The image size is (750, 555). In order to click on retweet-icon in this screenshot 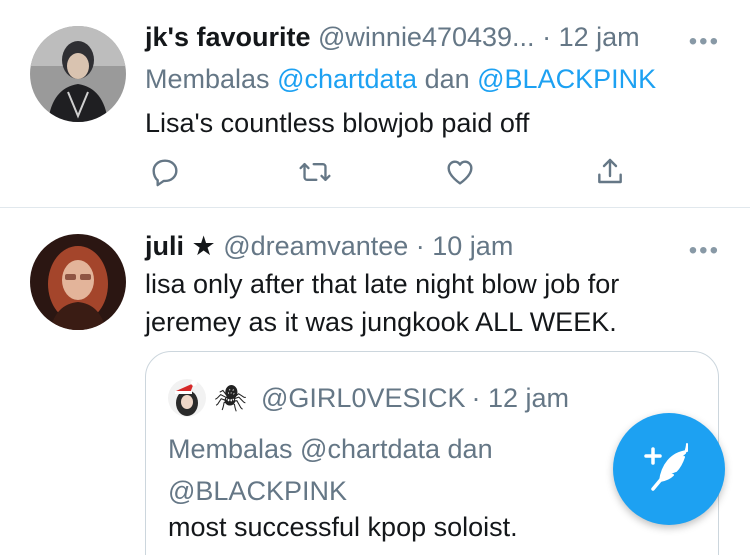, I will do `click(315, 172)`.